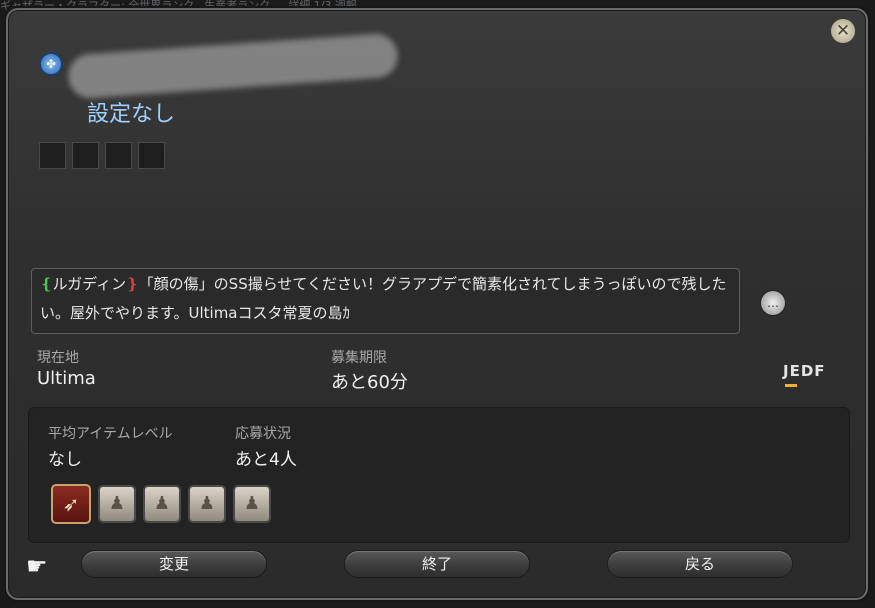 The image size is (875, 608). Describe the element at coordinates (66, 378) in the screenshot. I see `location-value: Ultima` at that location.